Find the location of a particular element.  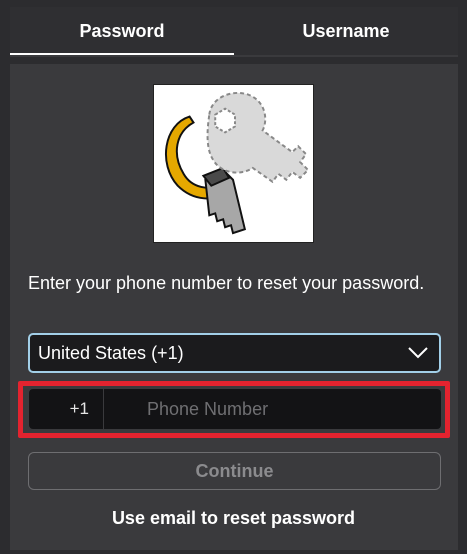

phone-field: +1 is located at coordinates (235, 409).